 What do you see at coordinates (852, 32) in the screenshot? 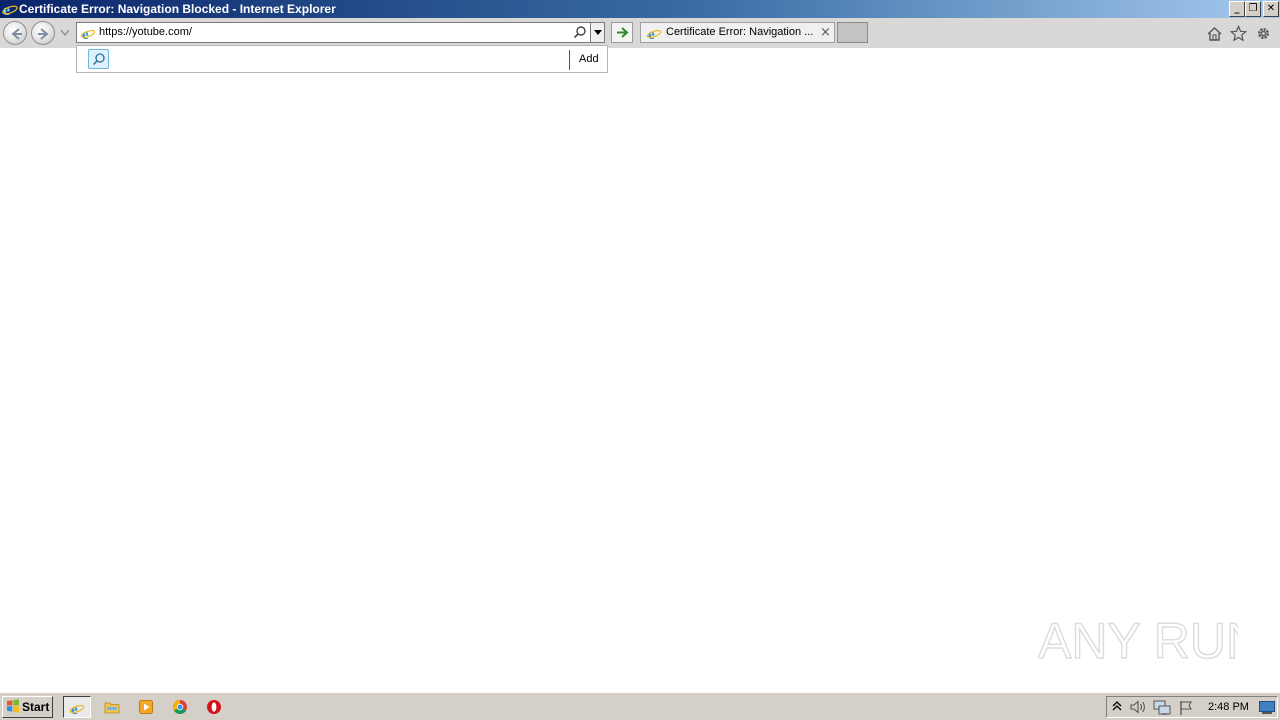
I see `new-tab-button` at bounding box center [852, 32].